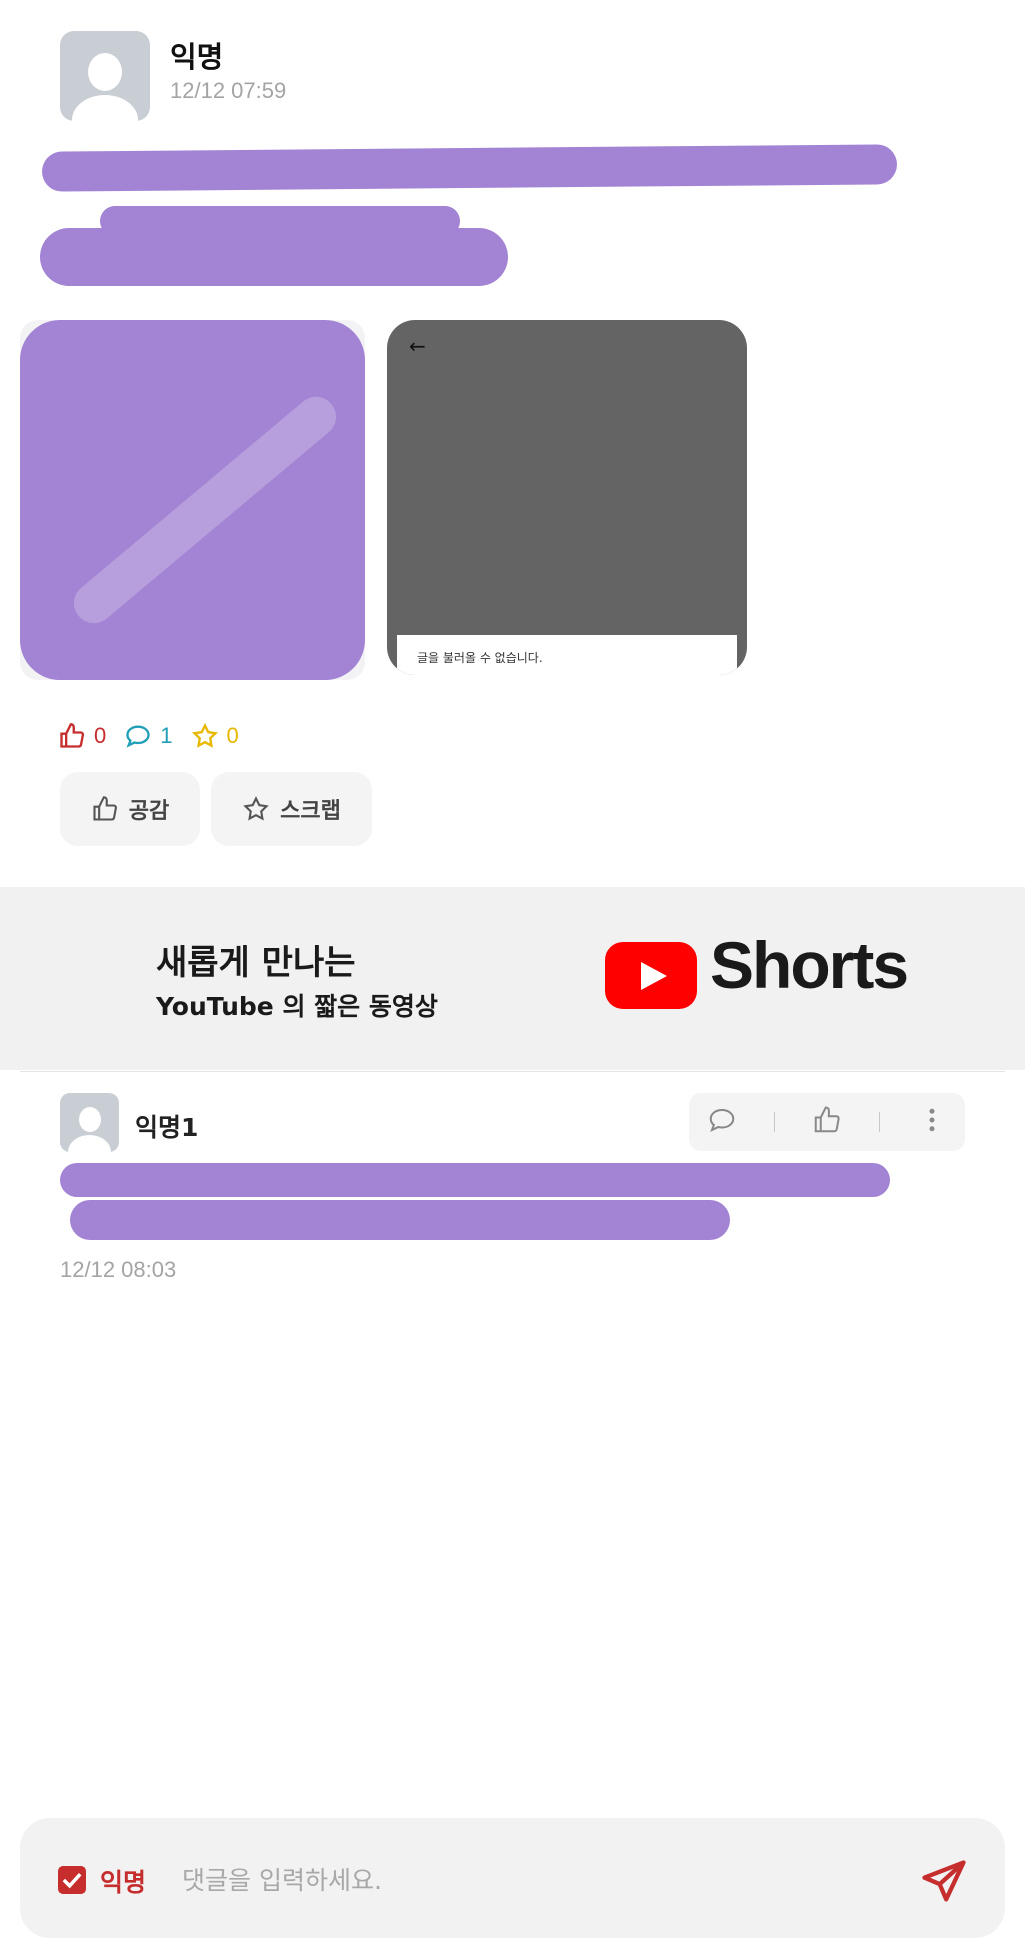 This screenshot has height=1958, width=1025. What do you see at coordinates (256, 963) in the screenshot?
I see `ad-headline: 새롭게 만나는` at bounding box center [256, 963].